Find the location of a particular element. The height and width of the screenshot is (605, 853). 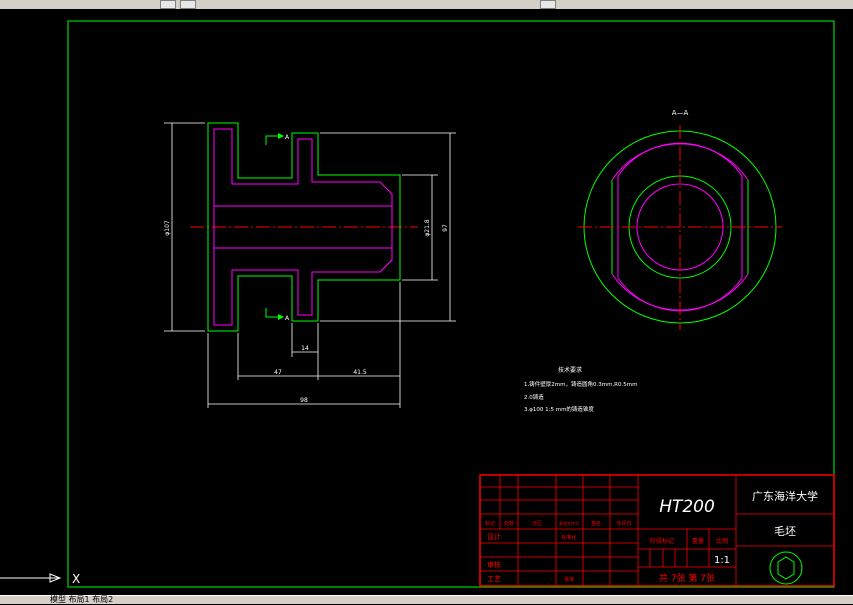

front-view: A A is located at coordinates (304, 227).